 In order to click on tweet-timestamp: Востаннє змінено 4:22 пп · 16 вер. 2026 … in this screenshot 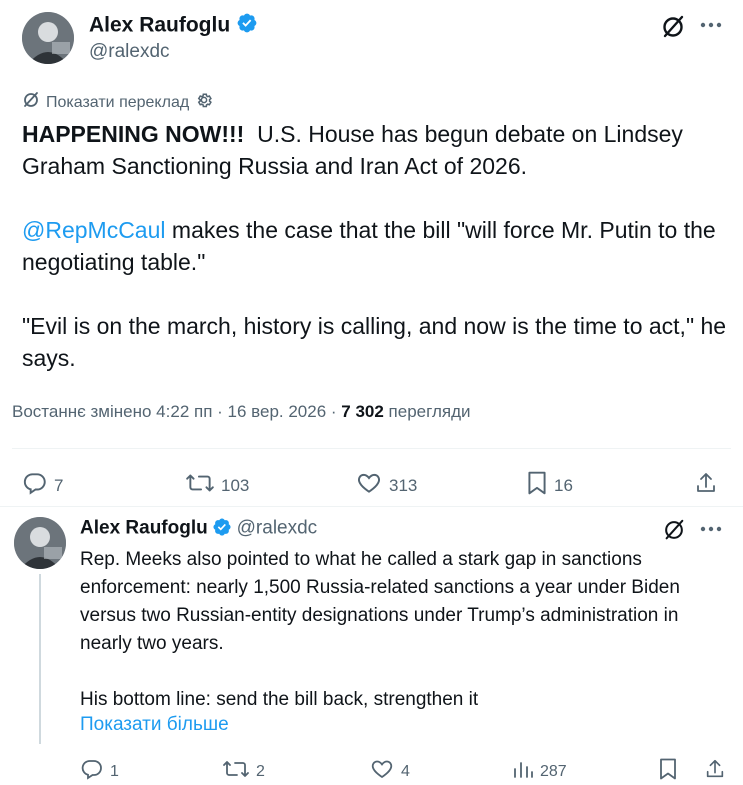, I will do `click(176, 411)`.